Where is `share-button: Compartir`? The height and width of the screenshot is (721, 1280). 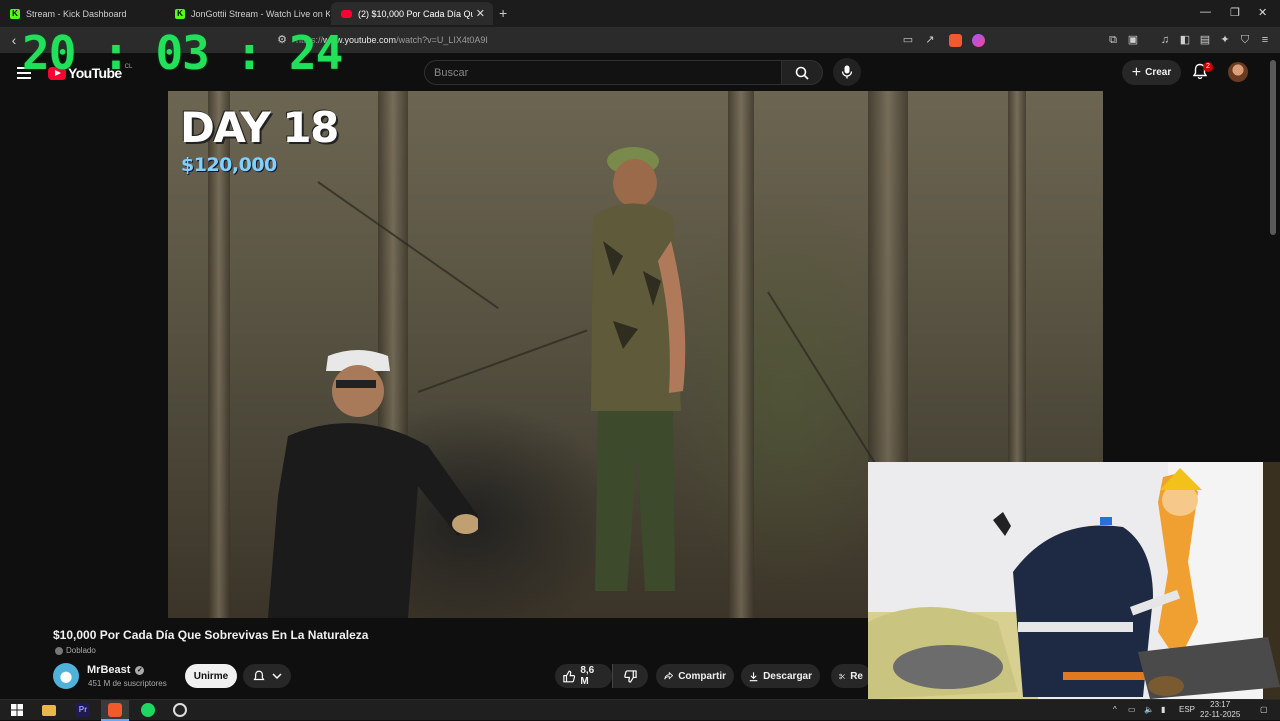 share-button: Compartir is located at coordinates (695, 676).